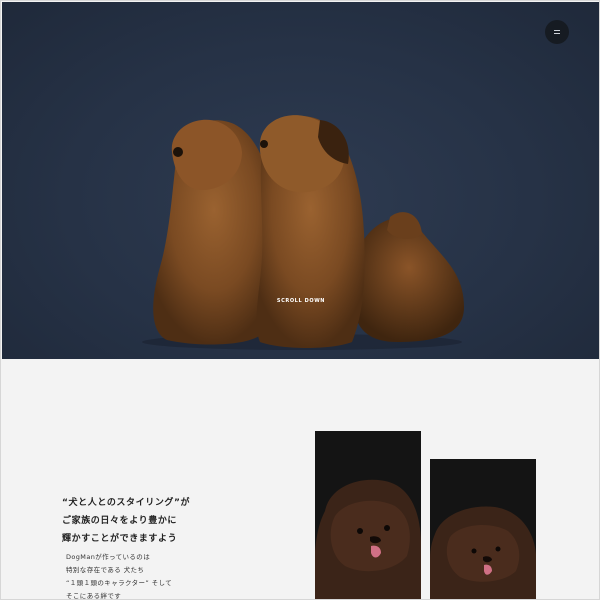 The width and height of the screenshot is (600, 600). What do you see at coordinates (105, 570) in the screenshot?
I see `body-line: 特別な存在である 犬たち` at bounding box center [105, 570].